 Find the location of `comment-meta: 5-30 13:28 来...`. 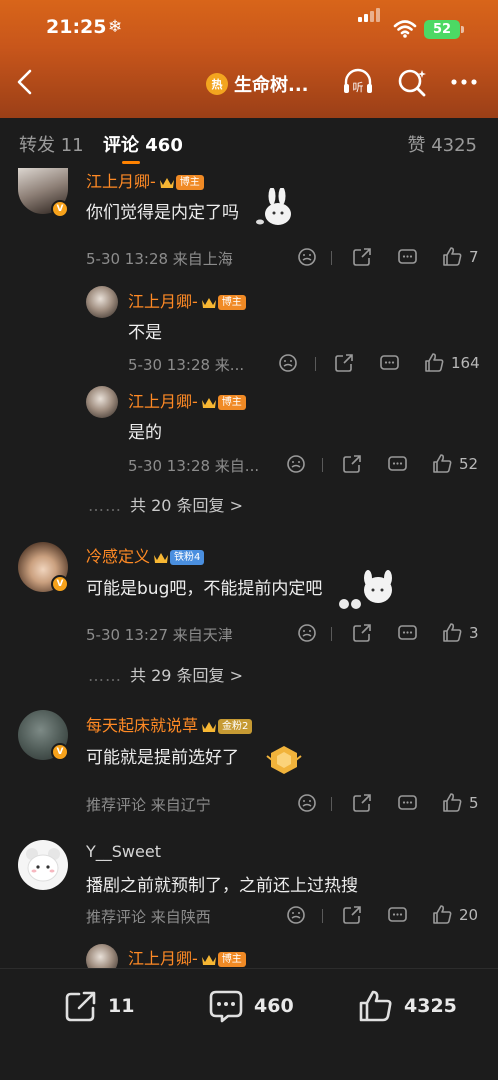

comment-meta: 5-30 13:28 来... is located at coordinates (186, 365).